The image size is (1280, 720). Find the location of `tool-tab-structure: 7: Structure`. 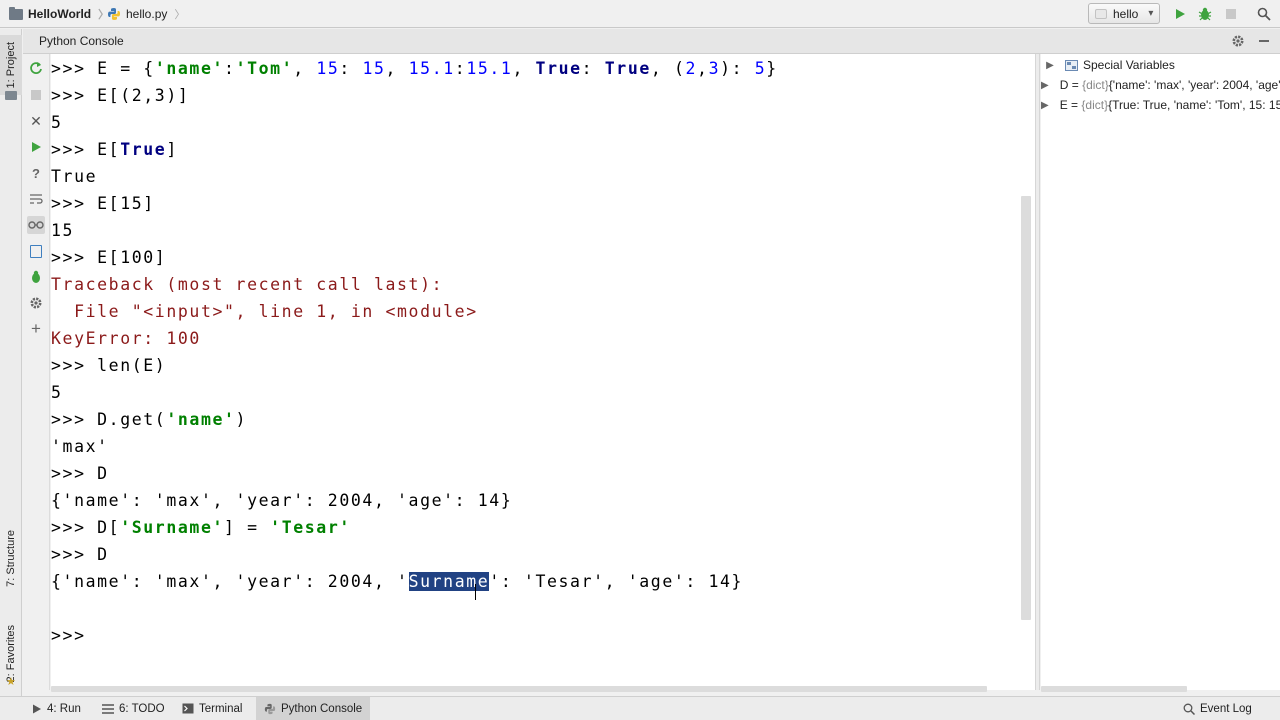

tool-tab-structure: 7: Structure is located at coordinates (11, 558).